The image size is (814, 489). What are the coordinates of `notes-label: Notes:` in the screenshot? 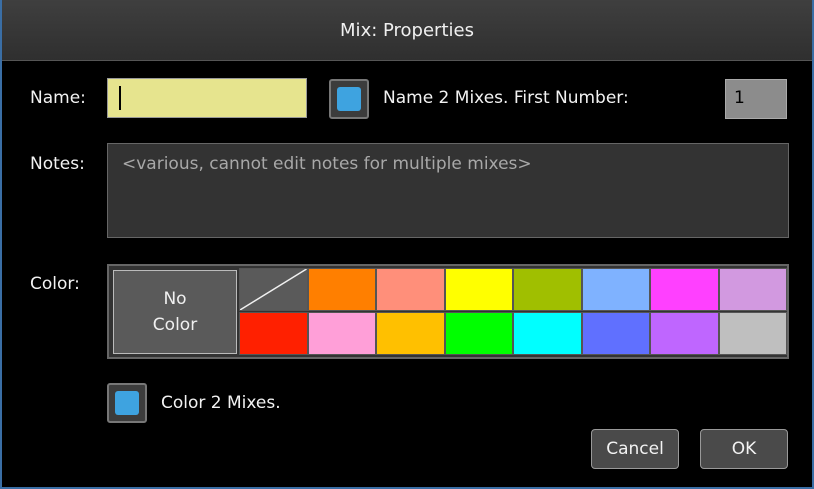 It's located at (57, 164).